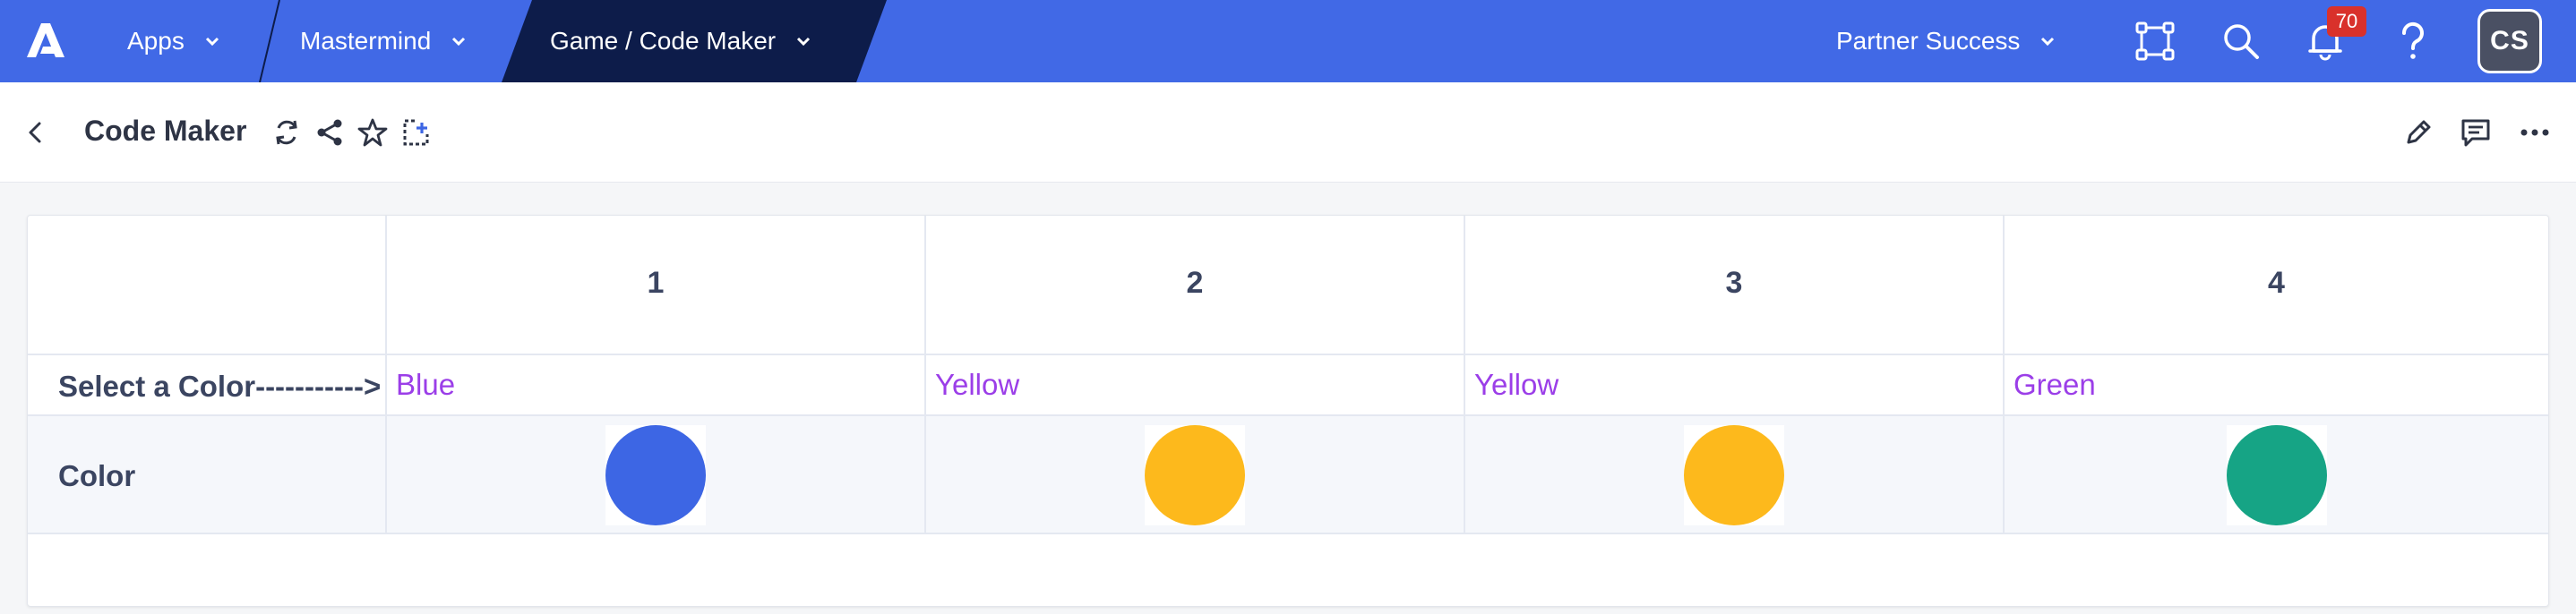  Describe the element at coordinates (2476, 132) in the screenshot. I see `comment-icon` at that location.